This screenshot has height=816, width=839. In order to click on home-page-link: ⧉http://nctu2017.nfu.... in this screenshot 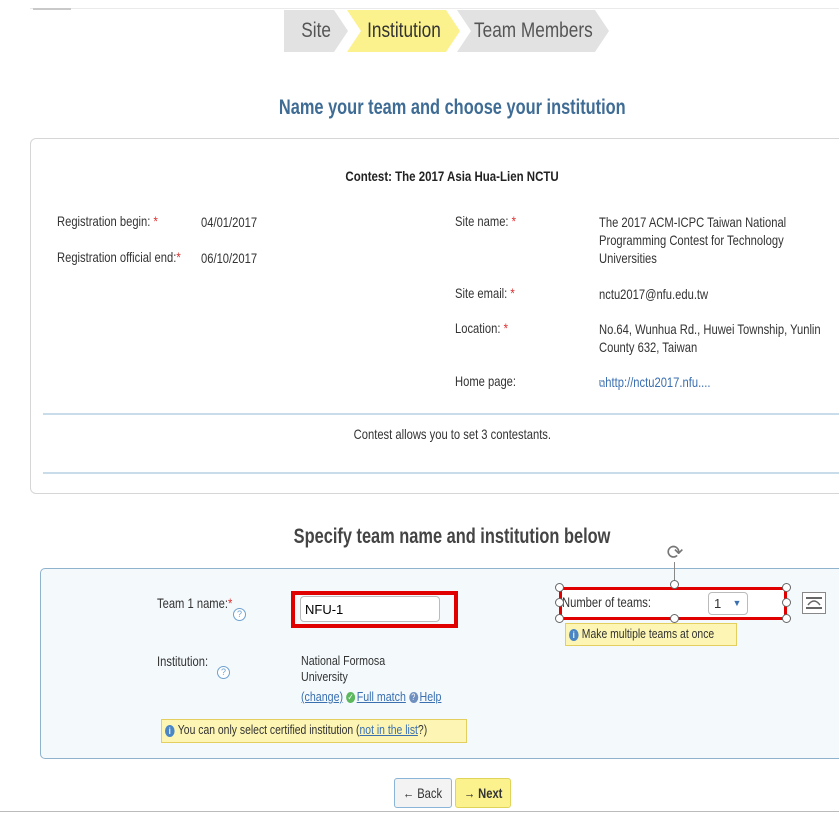, I will do `click(668, 383)`.